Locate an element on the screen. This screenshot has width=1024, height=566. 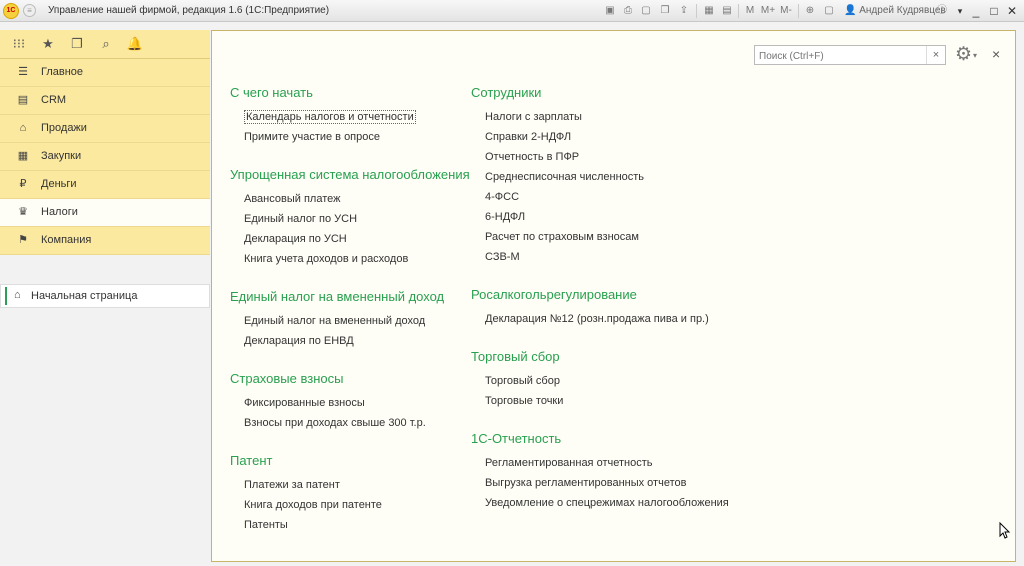
active-marker is located at coordinates (6, 296).